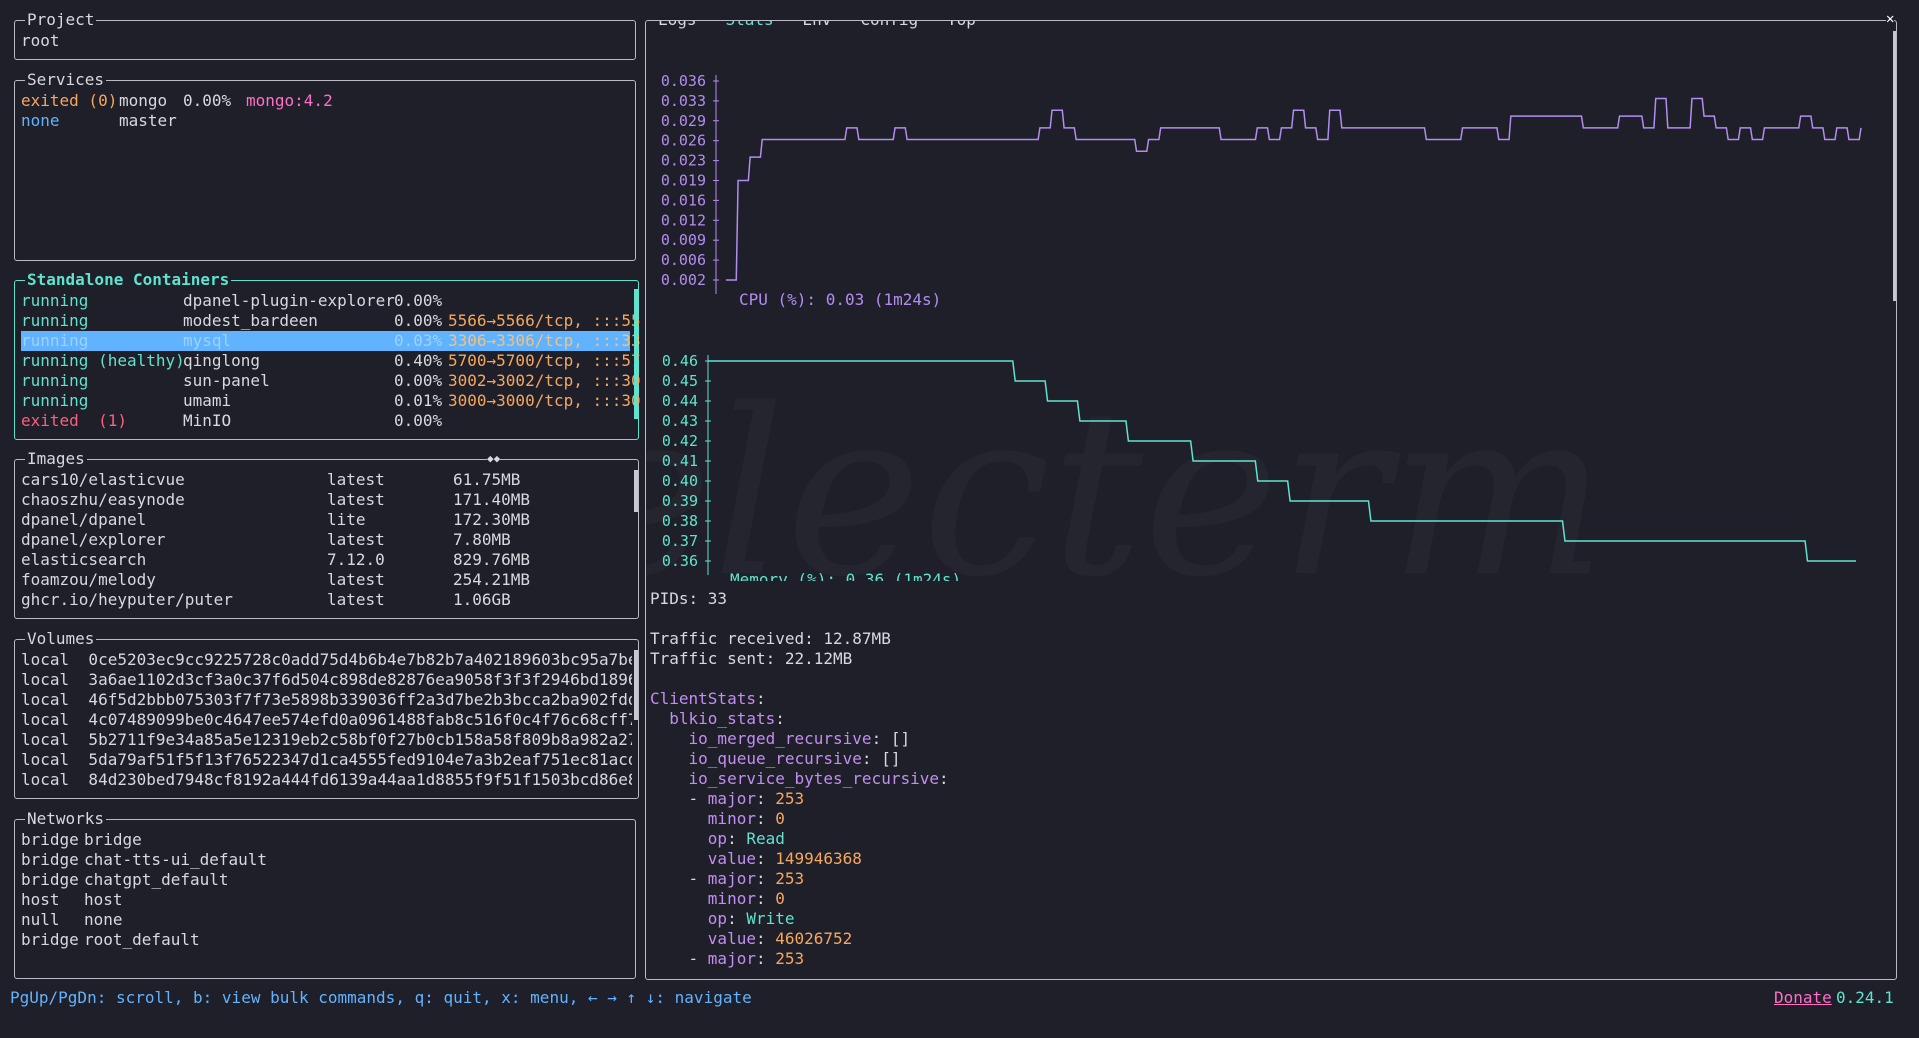 This screenshot has height=1038, width=1919. I want to click on containers-title: Standalone Containers, so click(128, 280).